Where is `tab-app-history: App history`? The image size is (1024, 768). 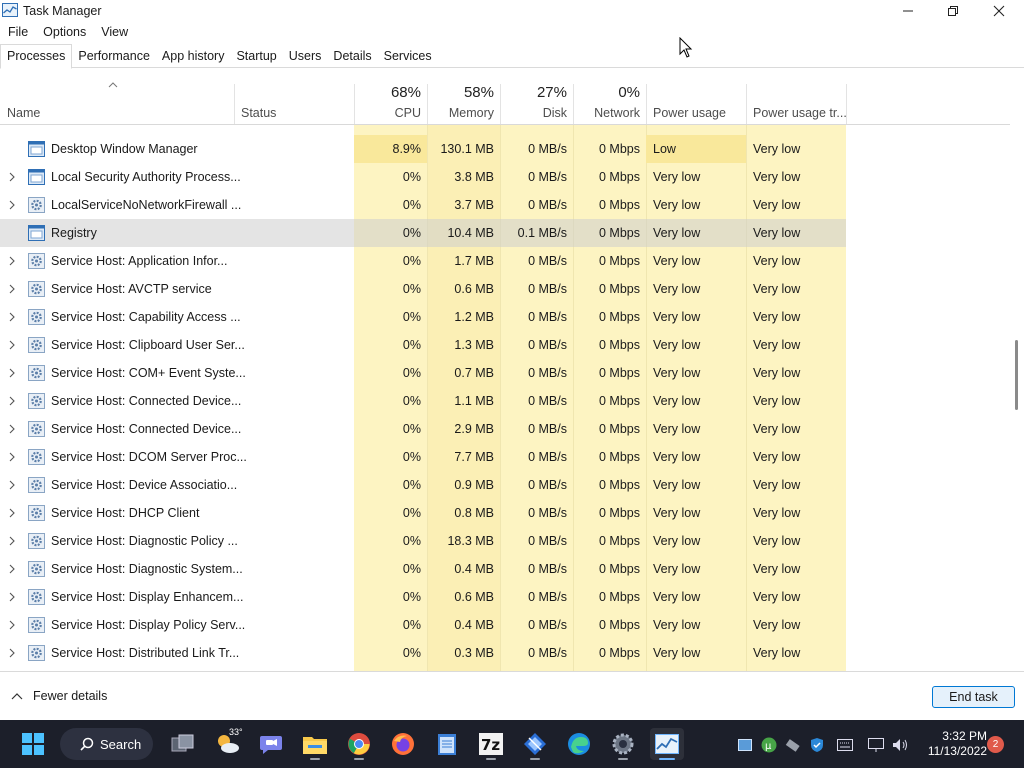
tab-app-history: App history is located at coordinates (193, 56).